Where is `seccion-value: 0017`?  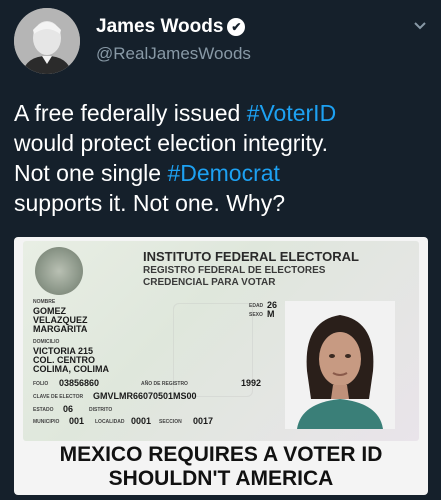 seccion-value: 0017 is located at coordinates (203, 421).